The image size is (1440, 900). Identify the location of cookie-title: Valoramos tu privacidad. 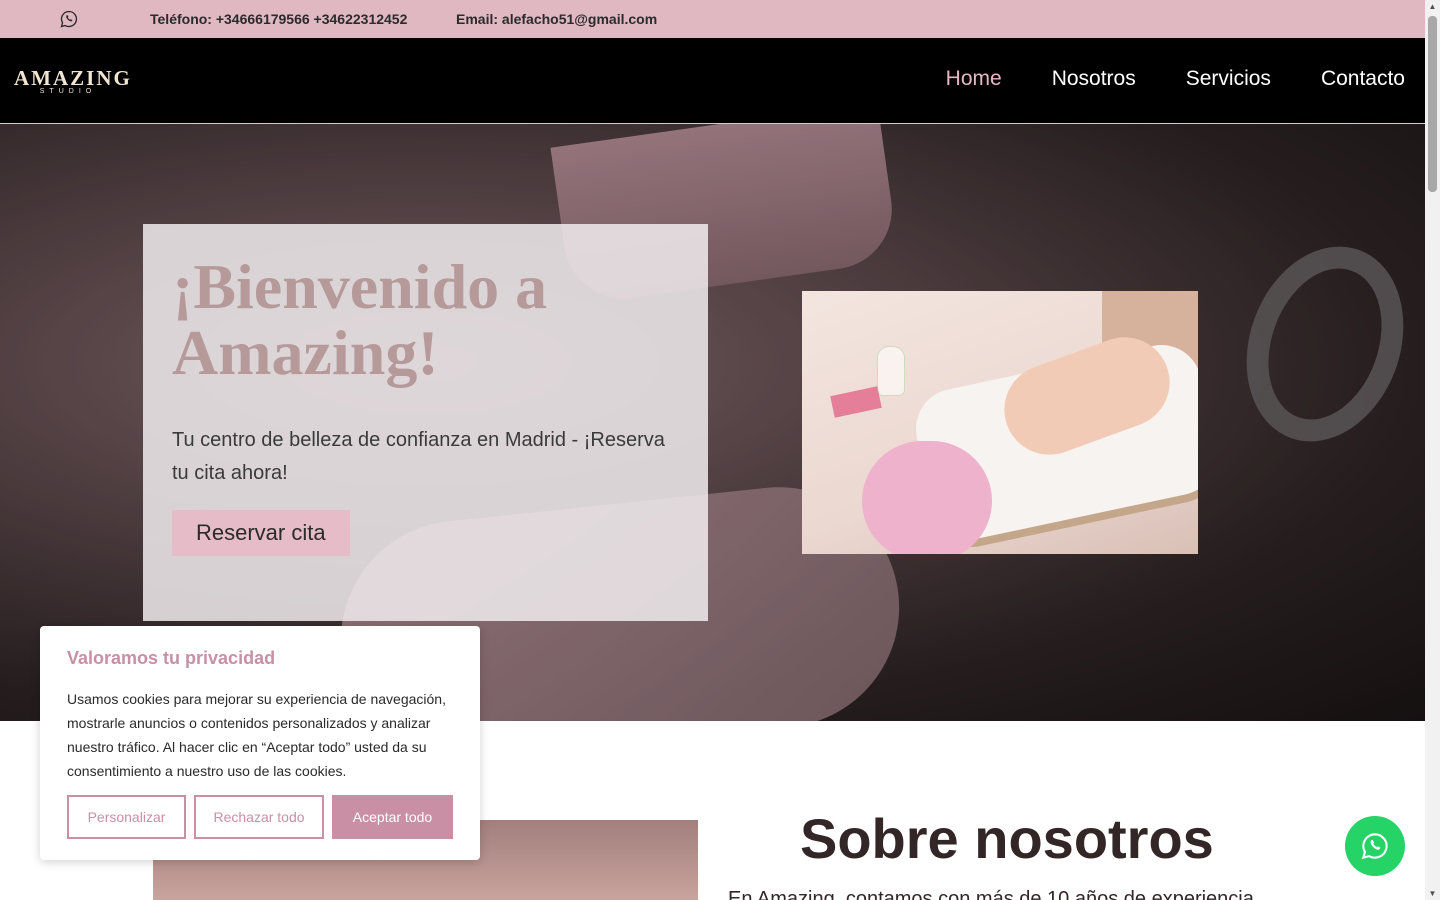
(171, 658).